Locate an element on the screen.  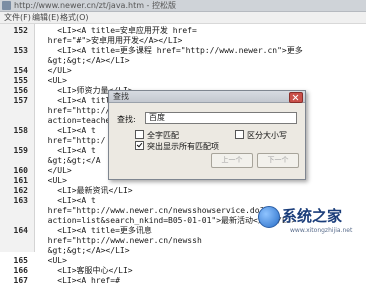
line-text: <LI><A title=更多讯息 is located at coordinates (95, 230).